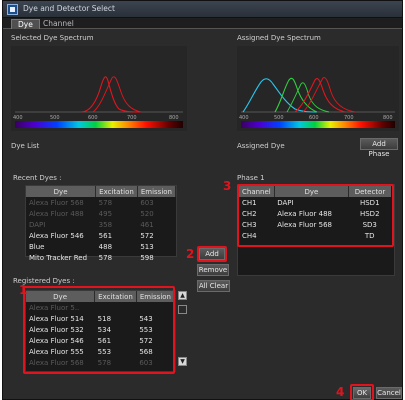 This screenshot has width=405, height=400. Describe the element at coordinates (227, 186) in the screenshot. I see `callout-number-3: 3` at that location.